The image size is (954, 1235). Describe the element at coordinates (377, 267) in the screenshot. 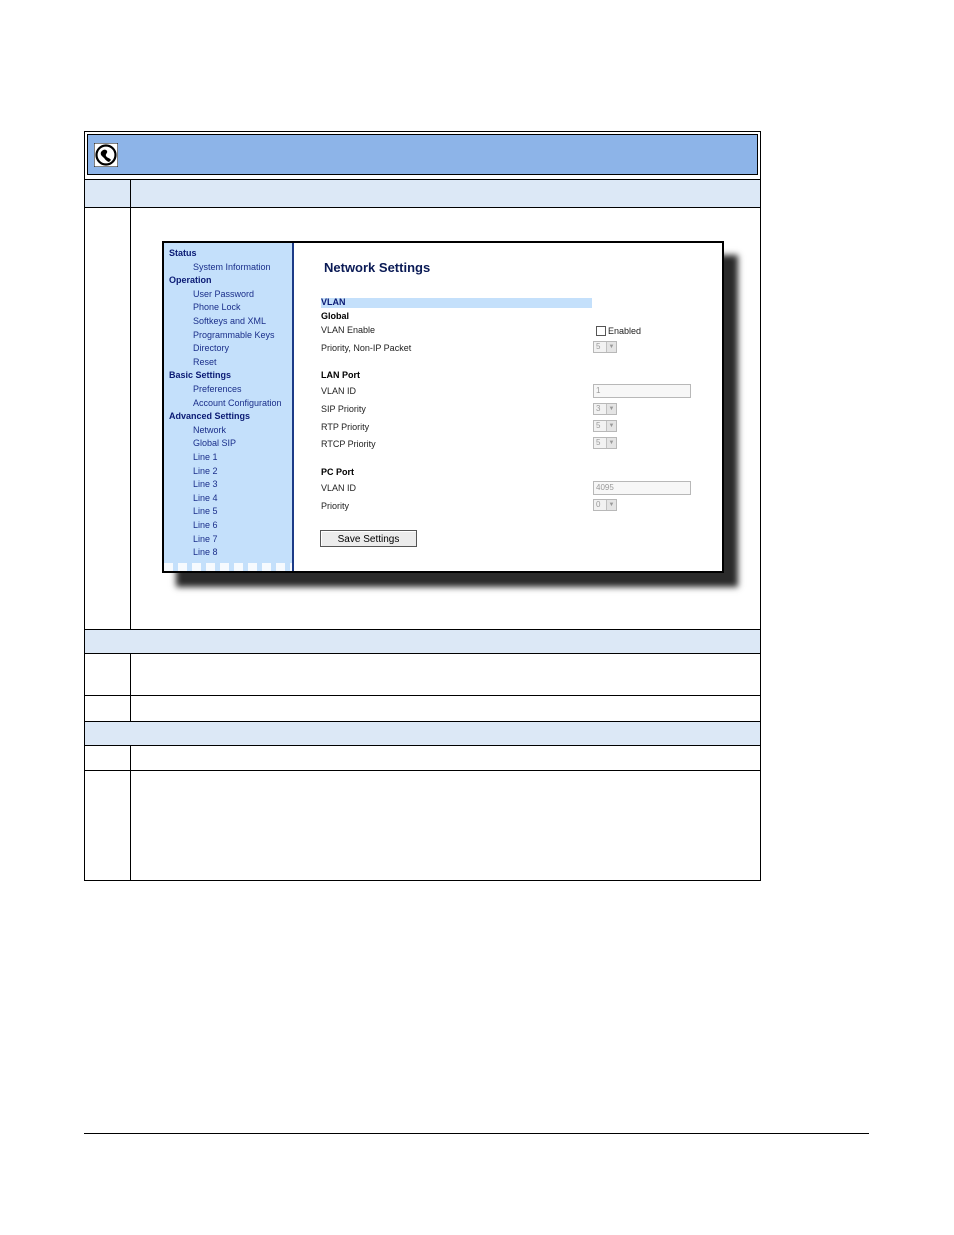

I see `page-title: Network Settings` at that location.